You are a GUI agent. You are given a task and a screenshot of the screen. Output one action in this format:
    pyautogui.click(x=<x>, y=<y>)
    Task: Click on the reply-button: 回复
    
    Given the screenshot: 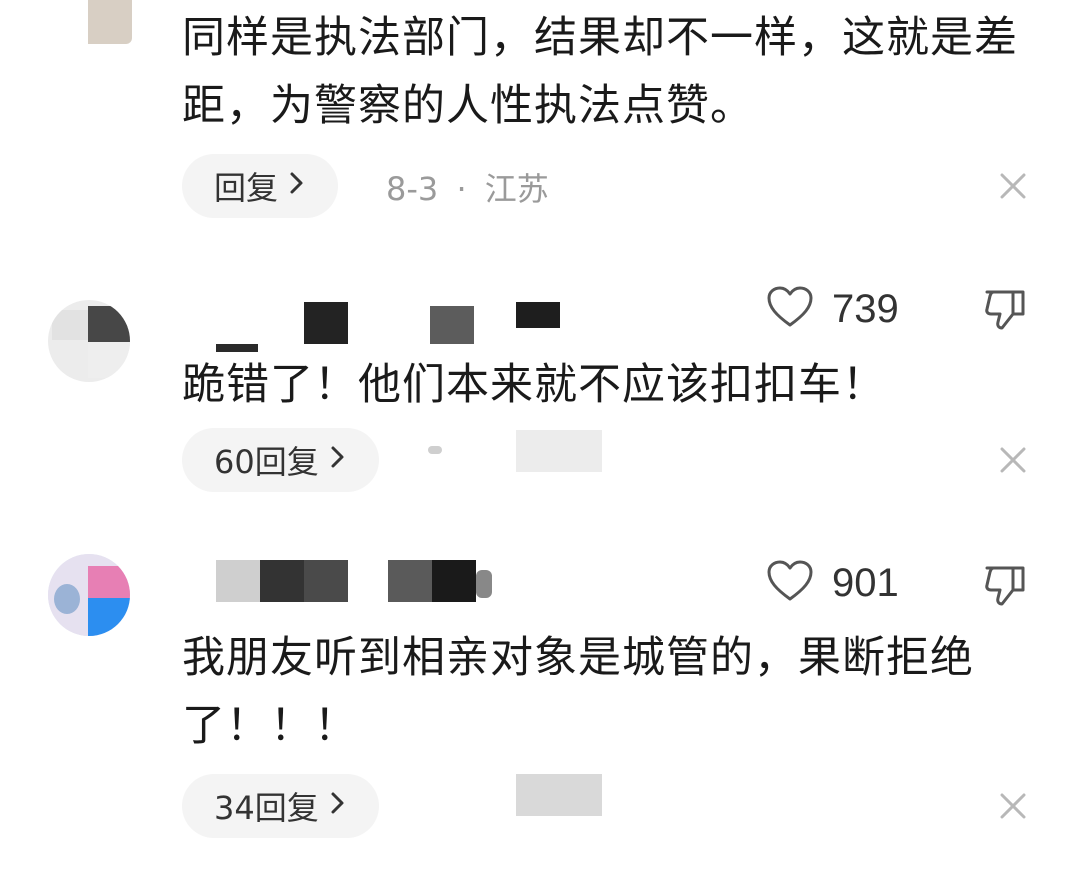 What is the action you would take?
    pyautogui.click(x=260, y=186)
    